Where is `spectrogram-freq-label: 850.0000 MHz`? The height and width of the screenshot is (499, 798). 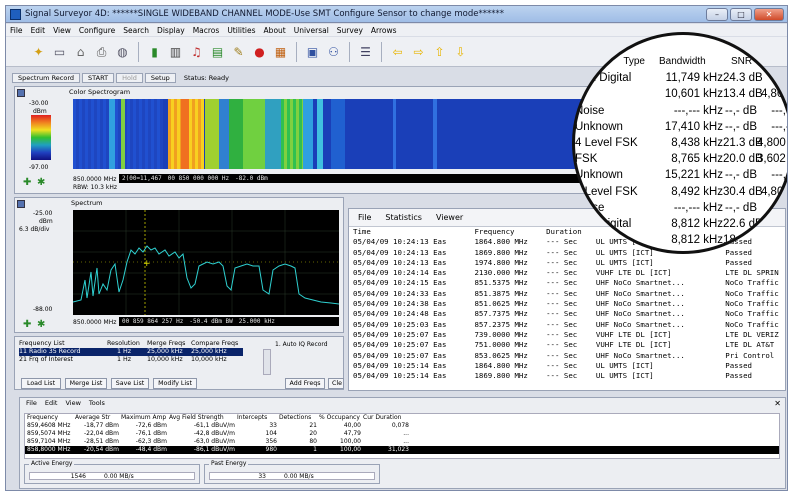
spectrogram-freq-label: 850.0000 MHz is located at coordinates (95, 179).